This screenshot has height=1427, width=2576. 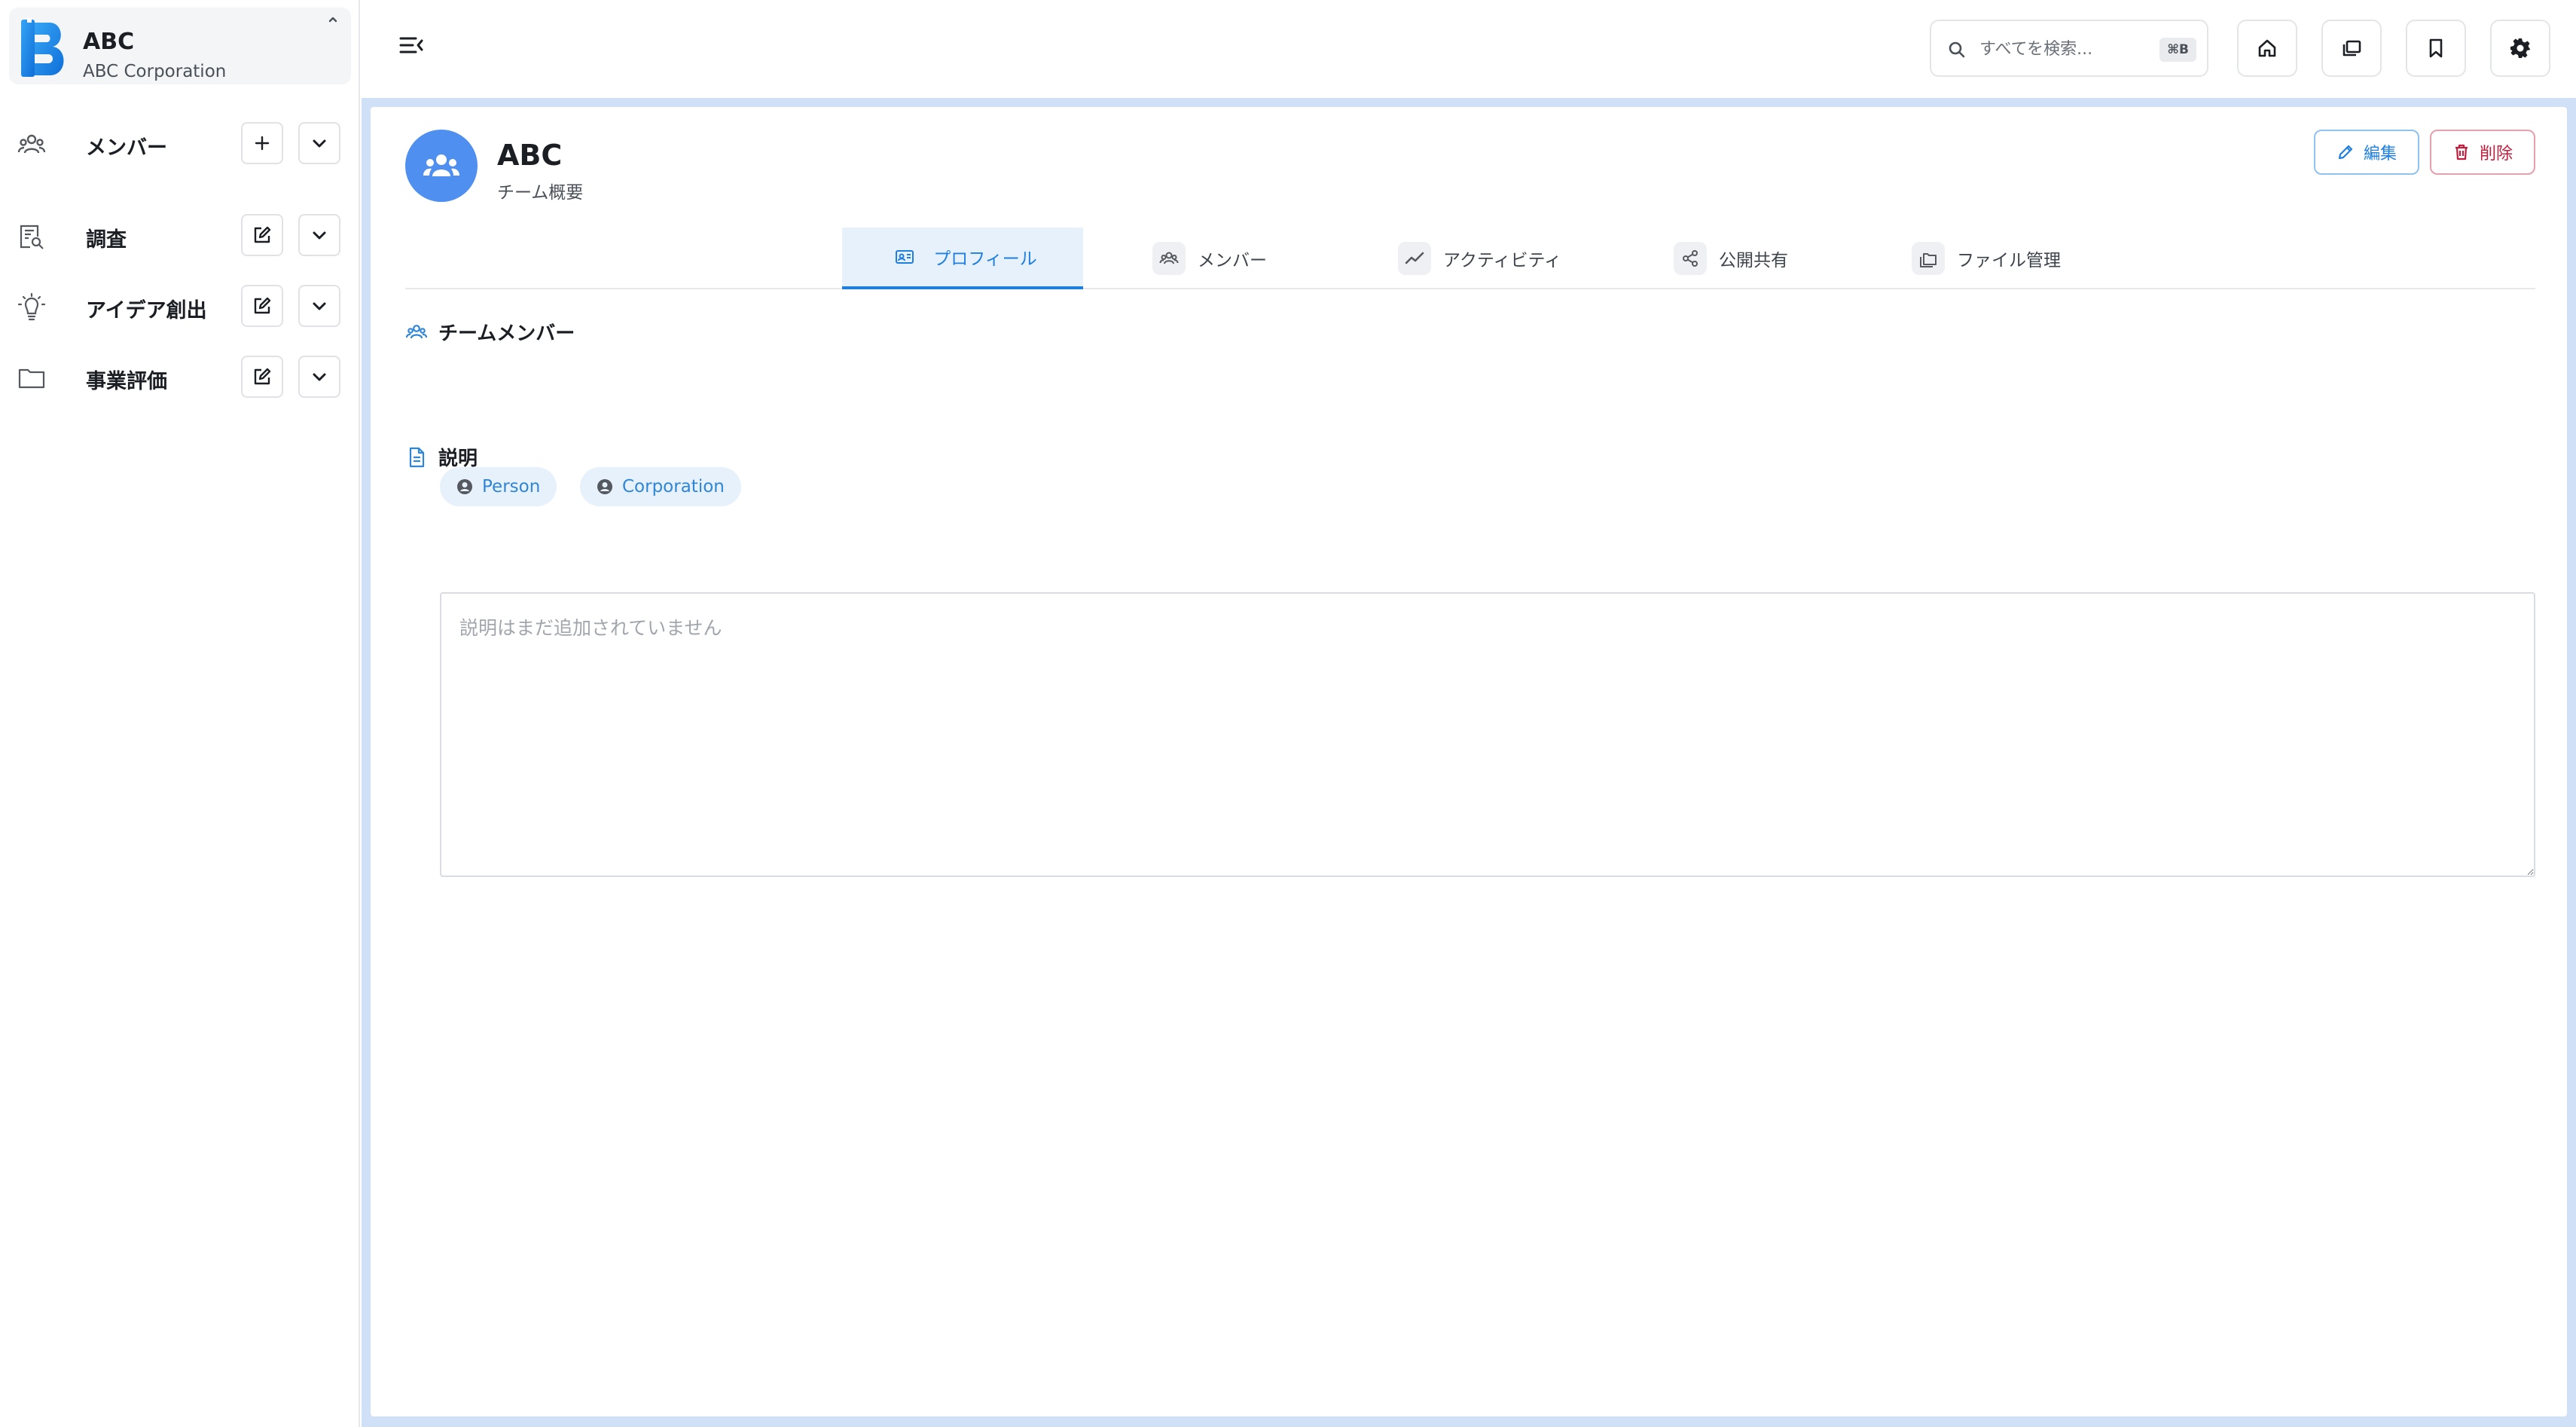 I want to click on tab-activity: アクティビティ, so click(x=1480, y=258).